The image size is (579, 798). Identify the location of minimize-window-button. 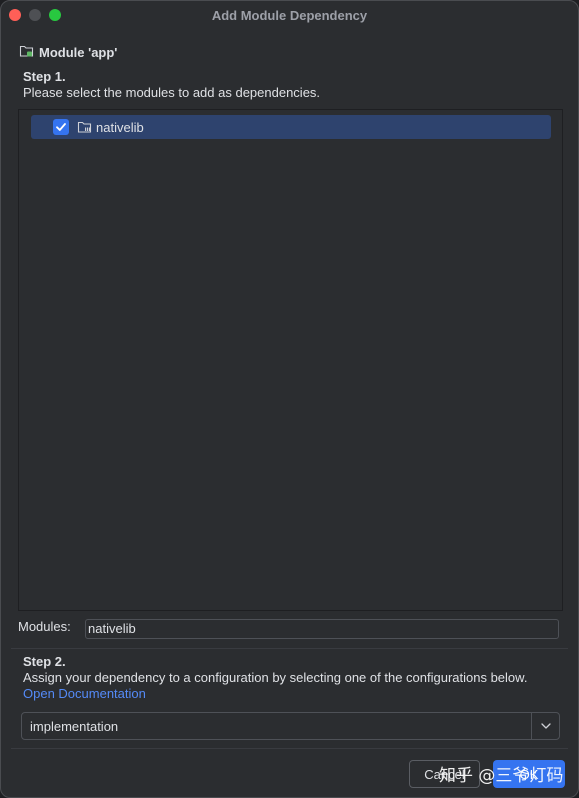
(35, 15).